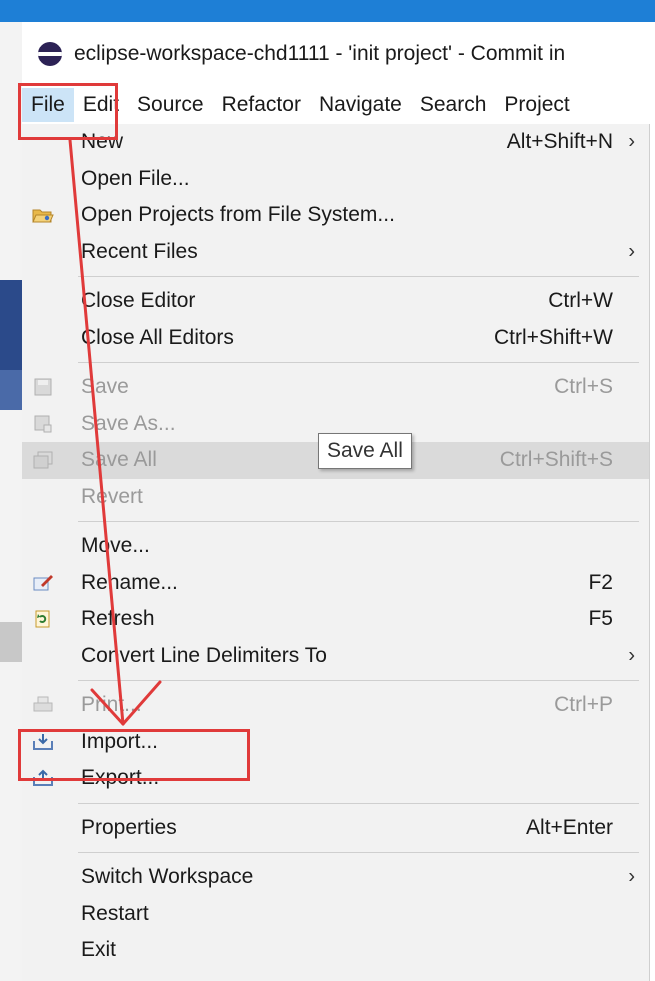 This screenshot has height=981, width=655. Describe the element at coordinates (11, 501) in the screenshot. I see `background-window-edge` at that location.